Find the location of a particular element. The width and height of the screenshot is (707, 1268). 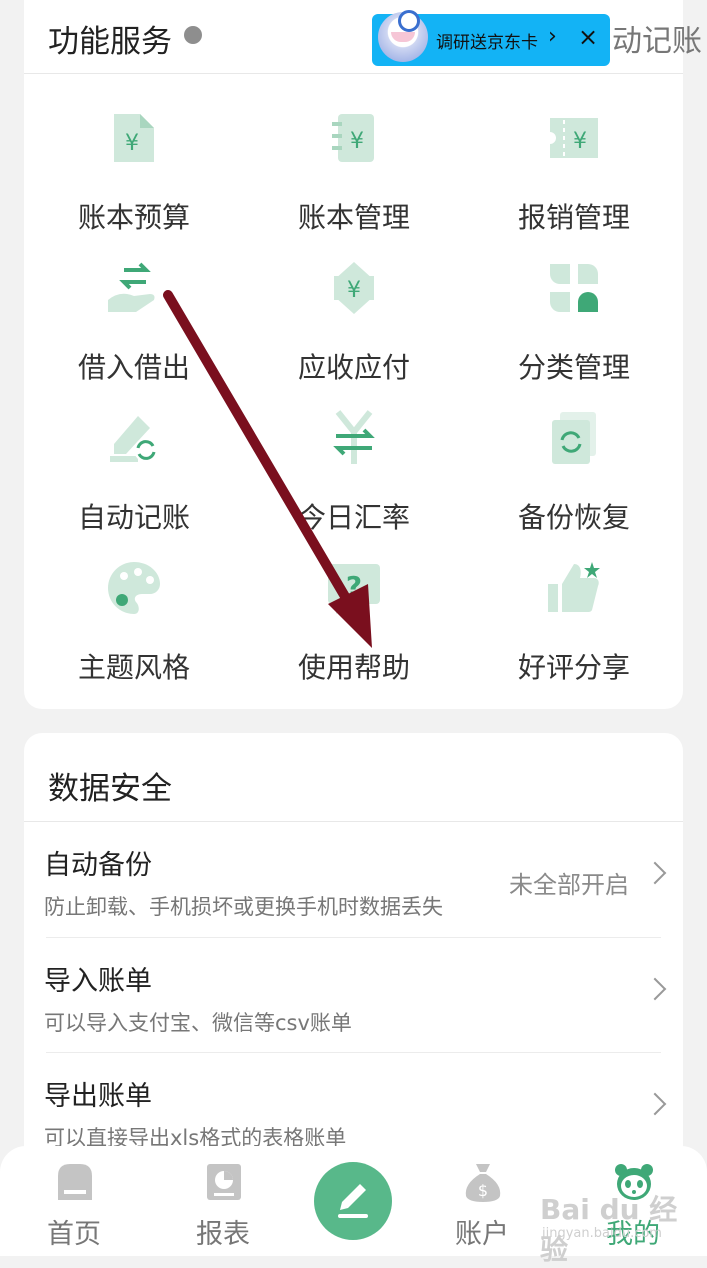

status-dot is located at coordinates (193, 35).